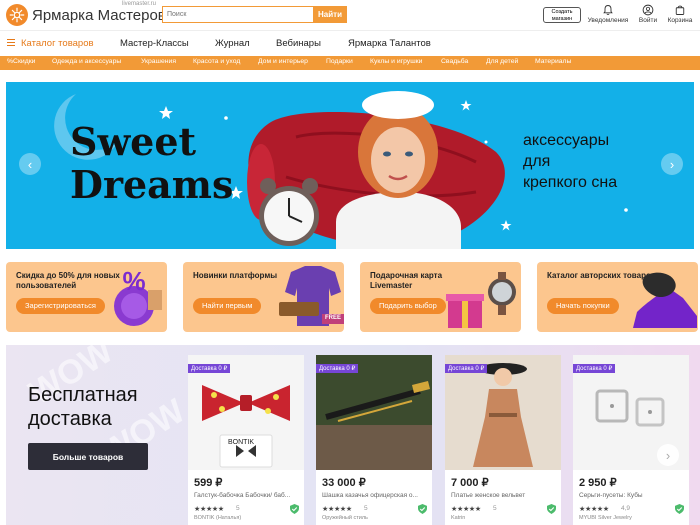 The width and height of the screenshot is (700, 525). What do you see at coordinates (481, 300) in the screenshot?
I see `gift-icon` at bounding box center [481, 300].